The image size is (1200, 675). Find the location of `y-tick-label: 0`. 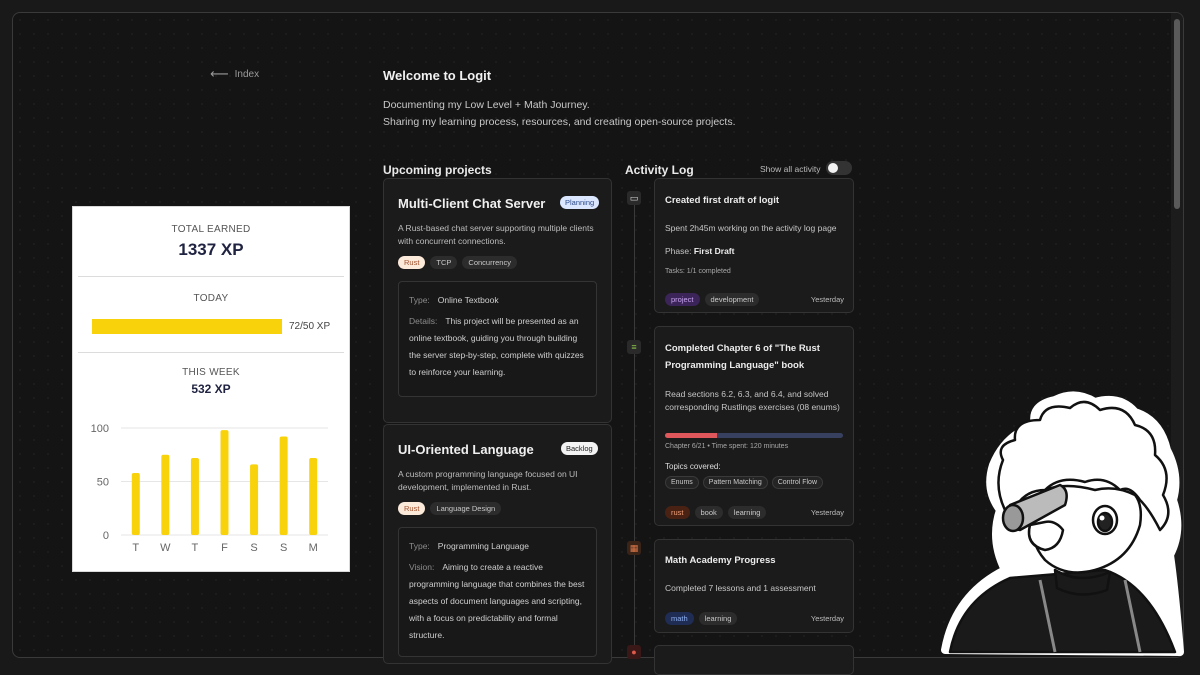

y-tick-label: 0 is located at coordinates (106, 536).